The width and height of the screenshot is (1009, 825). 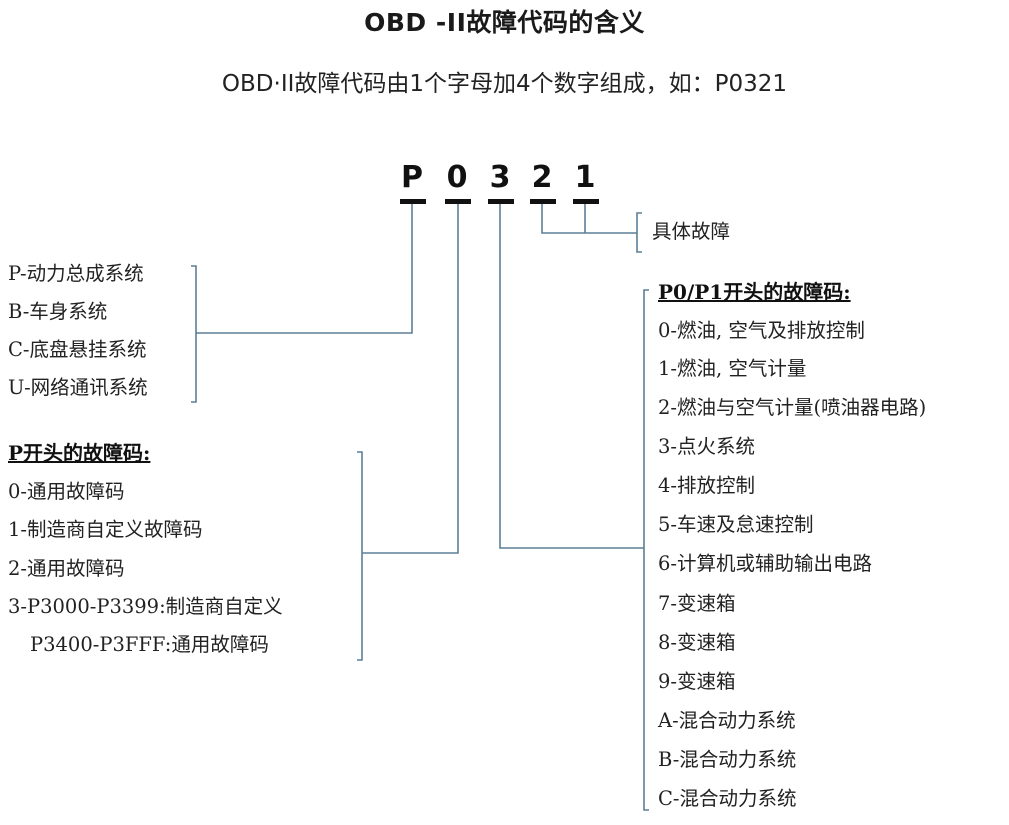 I want to click on p0p1-item: 5-车速及怠速控制, so click(x=736, y=524).